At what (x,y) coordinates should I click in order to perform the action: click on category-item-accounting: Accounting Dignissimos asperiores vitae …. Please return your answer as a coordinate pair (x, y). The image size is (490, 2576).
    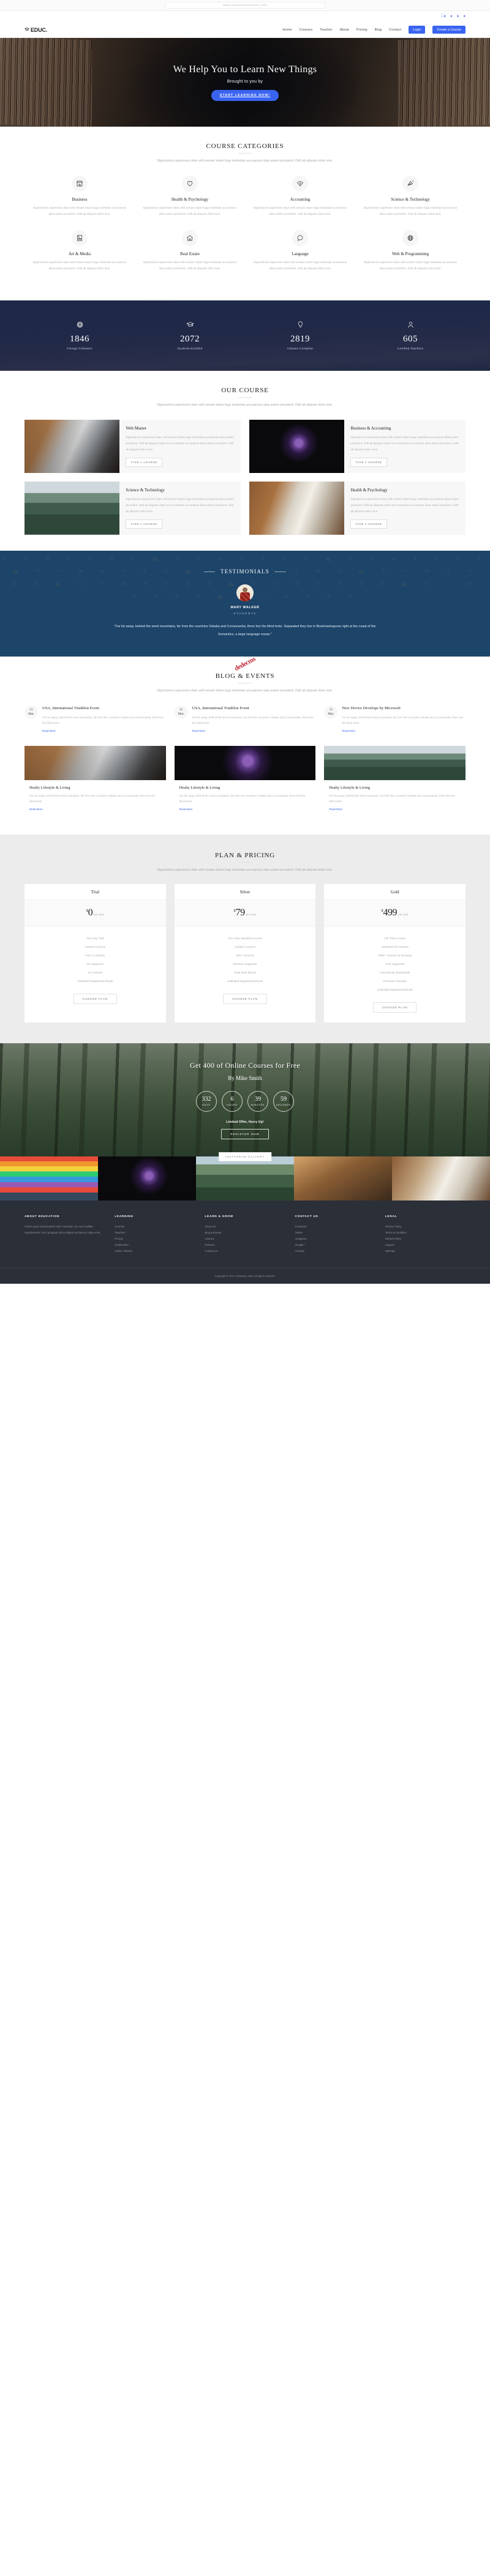
    Looking at the image, I should click on (300, 202).